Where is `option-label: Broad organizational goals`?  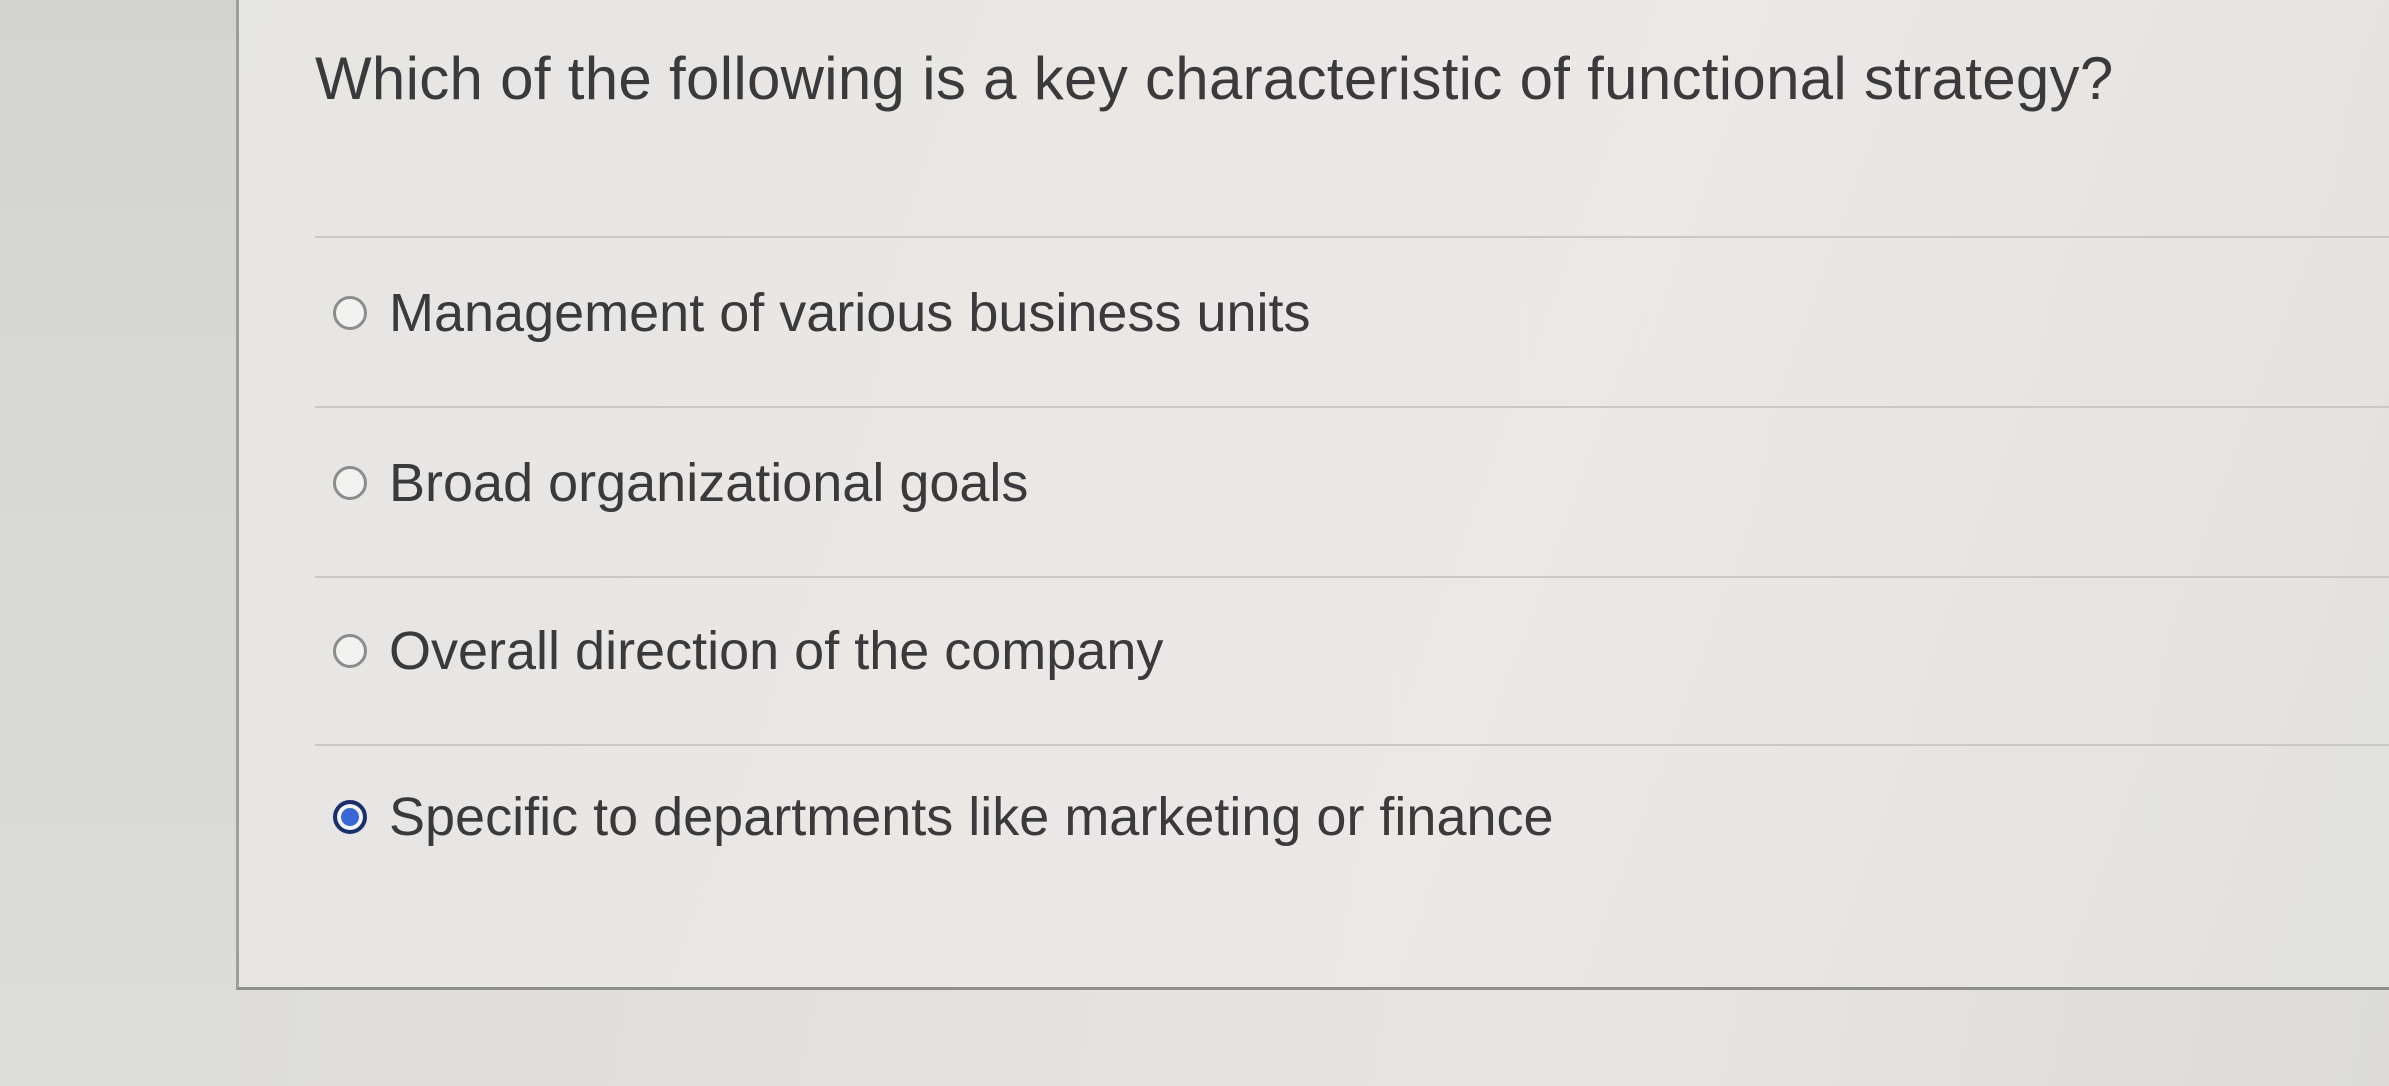
option-label: Broad organizational goals is located at coordinates (709, 483).